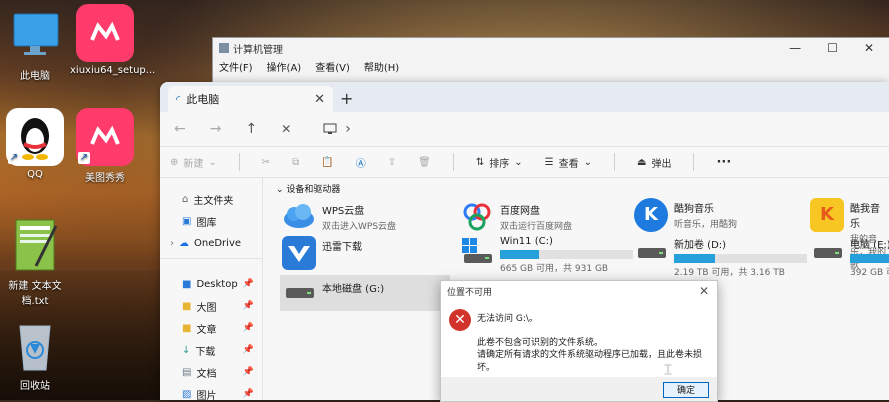 The height and width of the screenshot is (402, 889). I want to click on back-button: ←, so click(180, 129).